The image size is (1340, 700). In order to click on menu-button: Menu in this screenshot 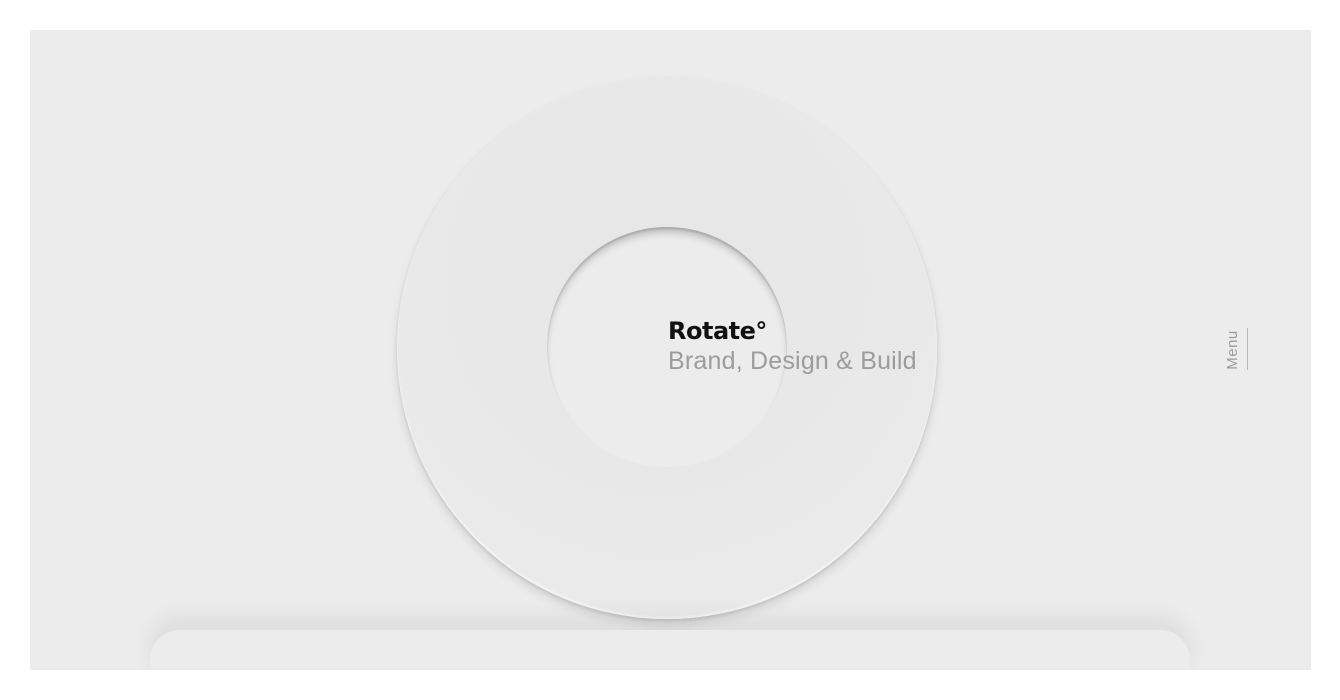, I will do `click(1236, 350)`.